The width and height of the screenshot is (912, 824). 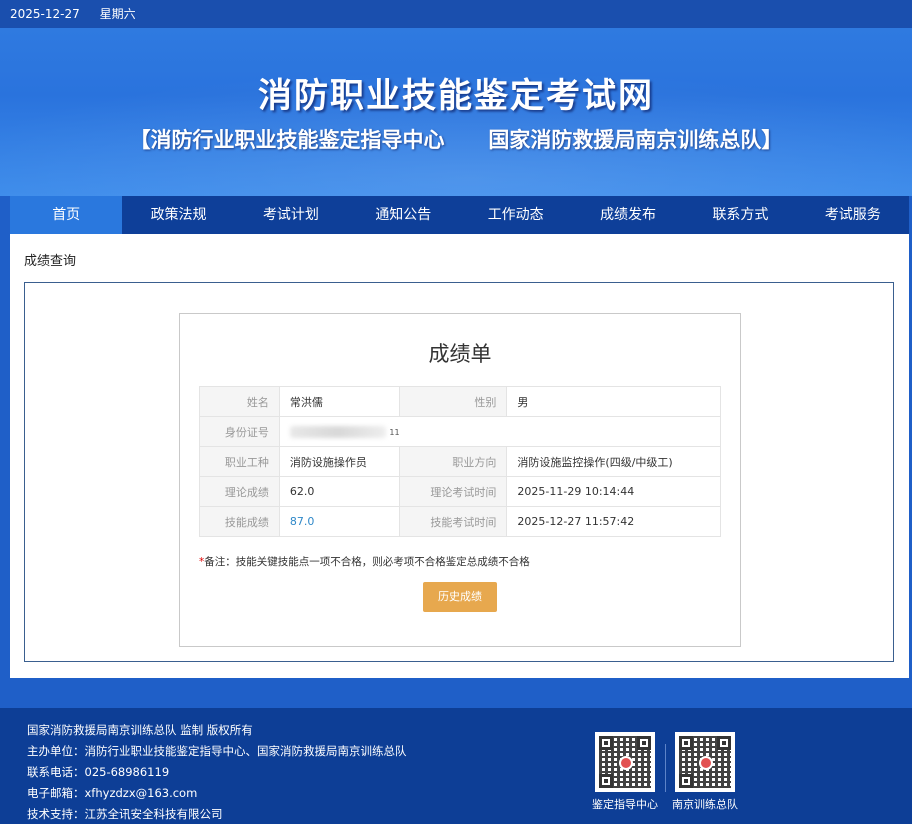 I want to click on qr-guidance-center: 鉴定指导中心, so click(x=625, y=772).